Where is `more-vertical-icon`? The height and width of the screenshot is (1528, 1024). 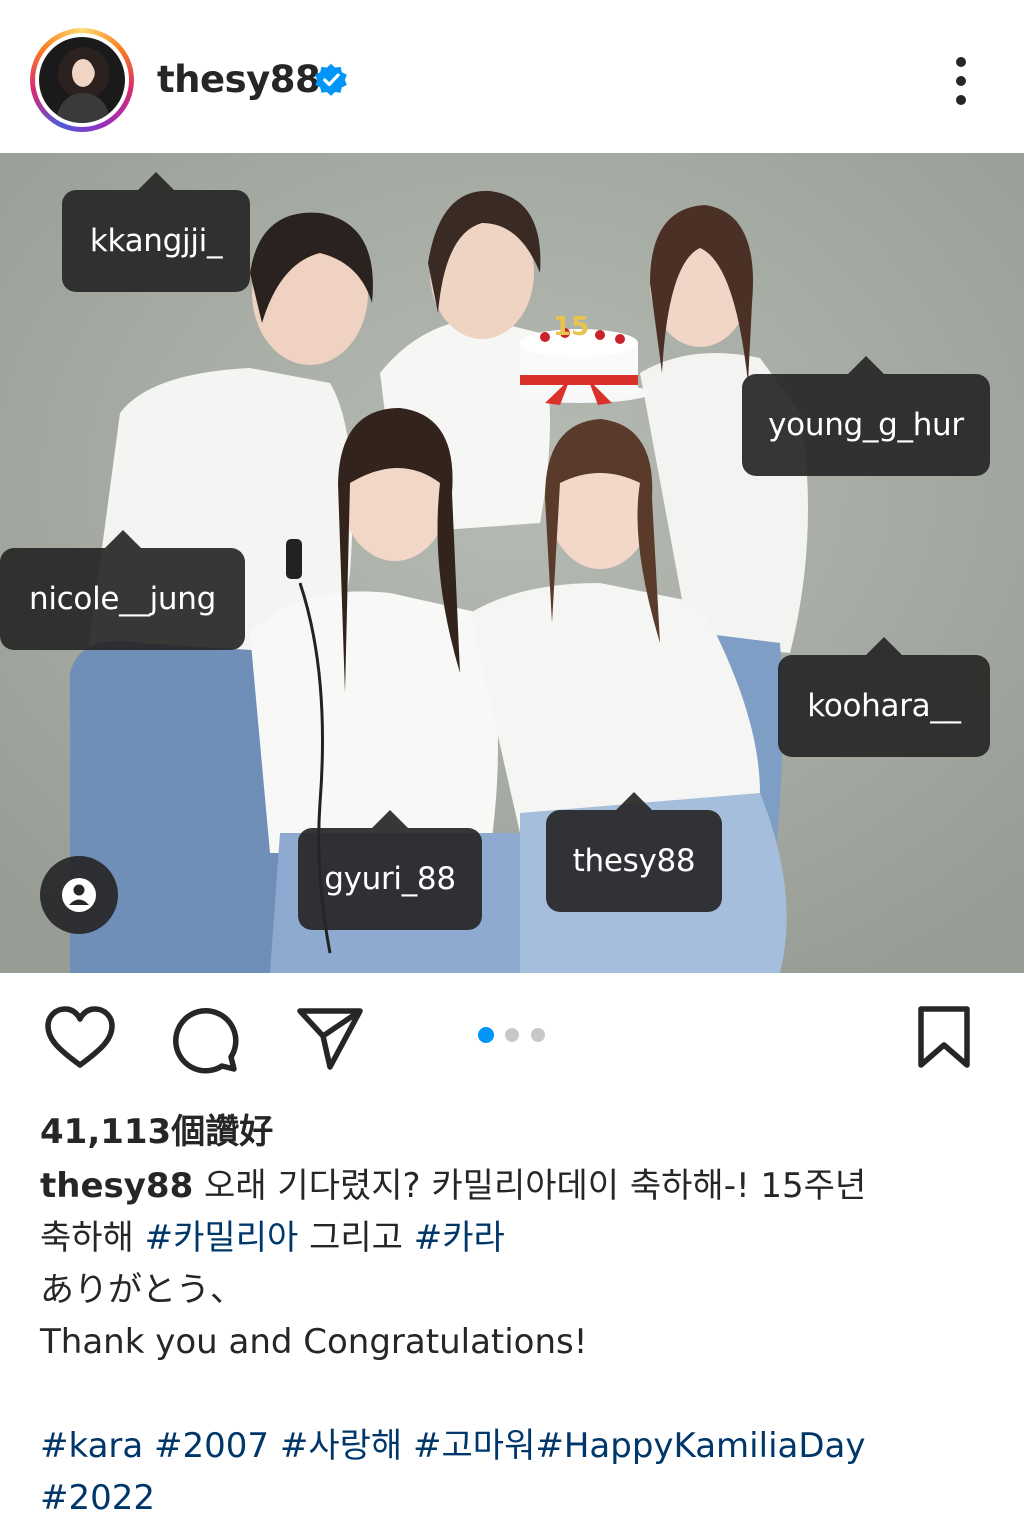 more-vertical-icon is located at coordinates (961, 81).